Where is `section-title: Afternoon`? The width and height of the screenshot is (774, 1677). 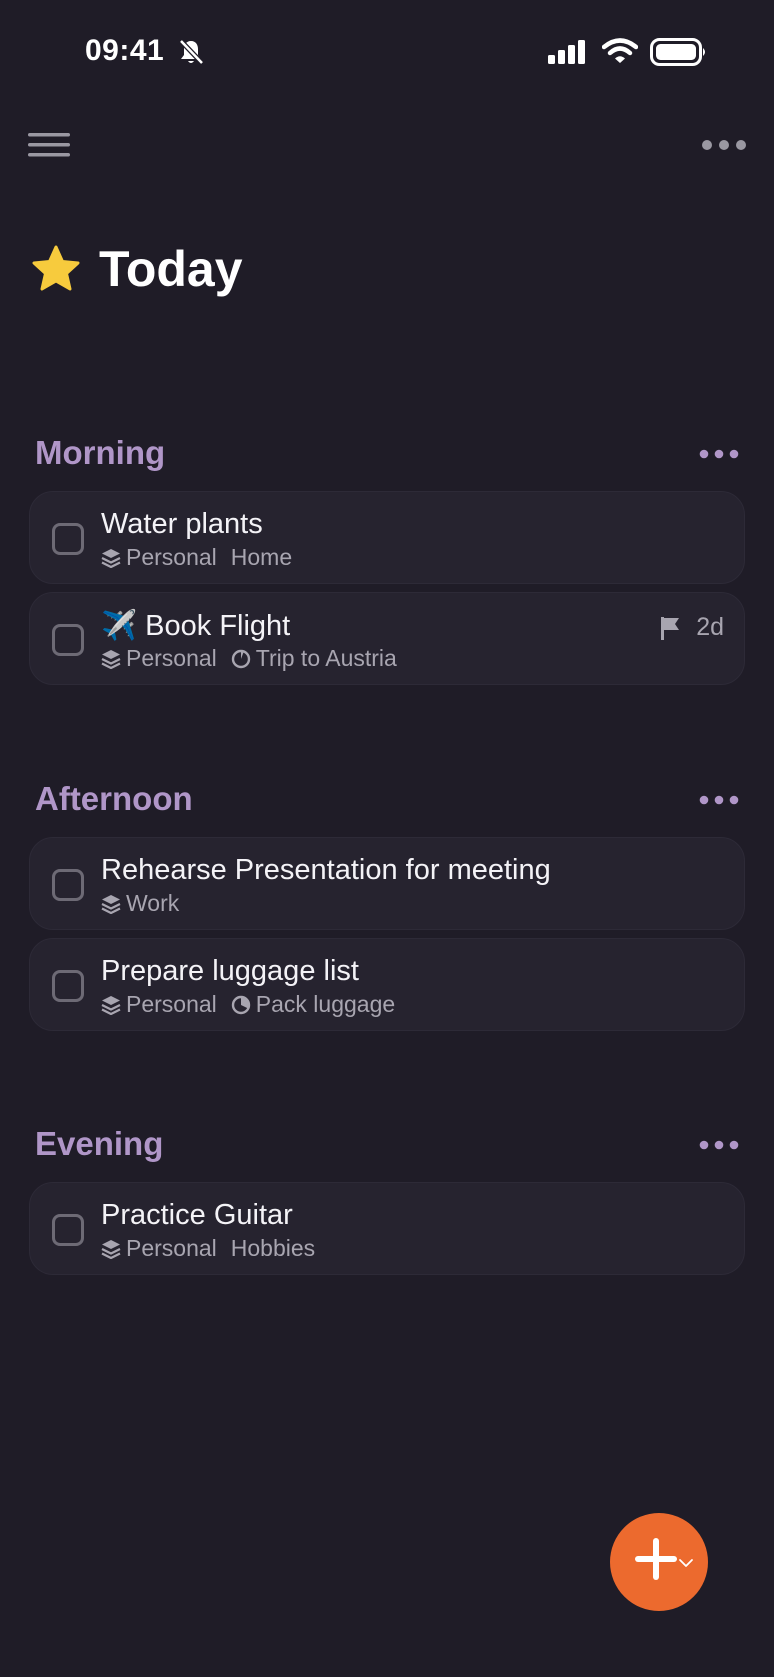
section-title: Afternoon is located at coordinates (114, 798).